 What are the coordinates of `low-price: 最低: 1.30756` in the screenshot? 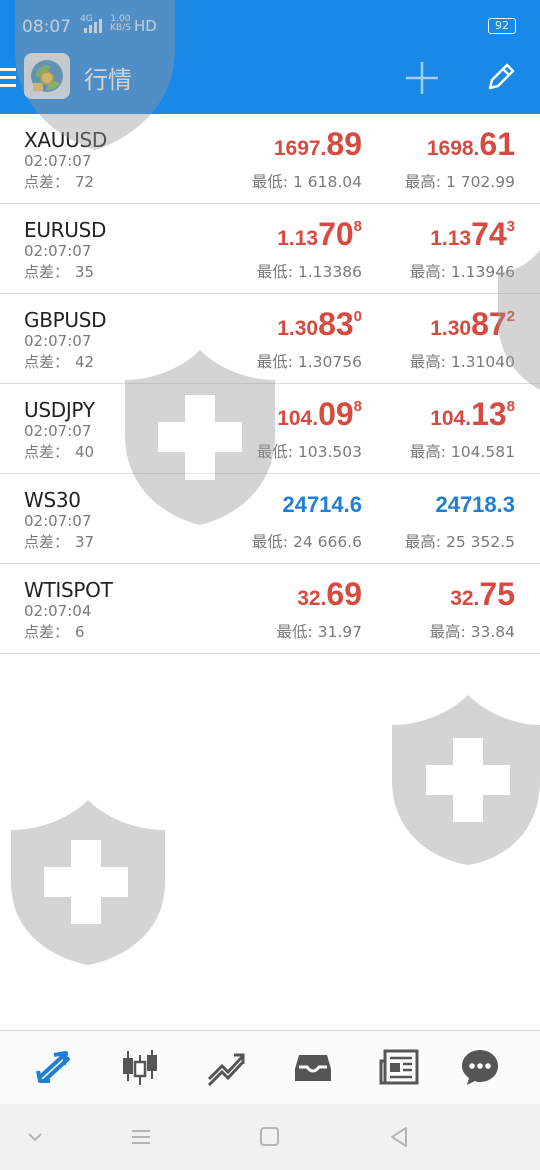 It's located at (309, 361).